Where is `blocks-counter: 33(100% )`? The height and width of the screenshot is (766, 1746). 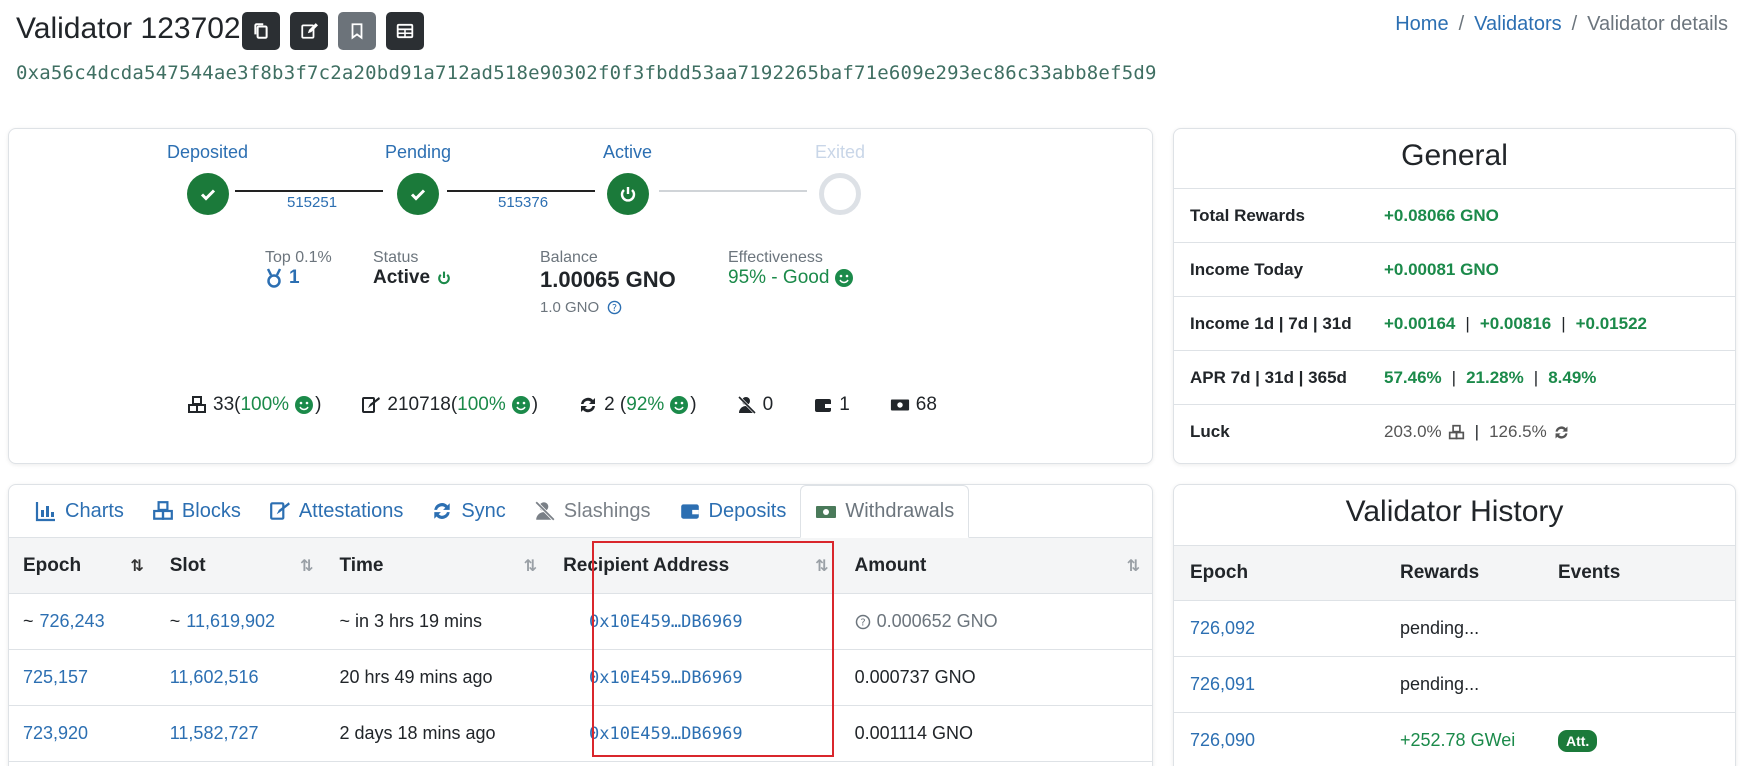
blocks-counter: 33(100% ) is located at coordinates (254, 405).